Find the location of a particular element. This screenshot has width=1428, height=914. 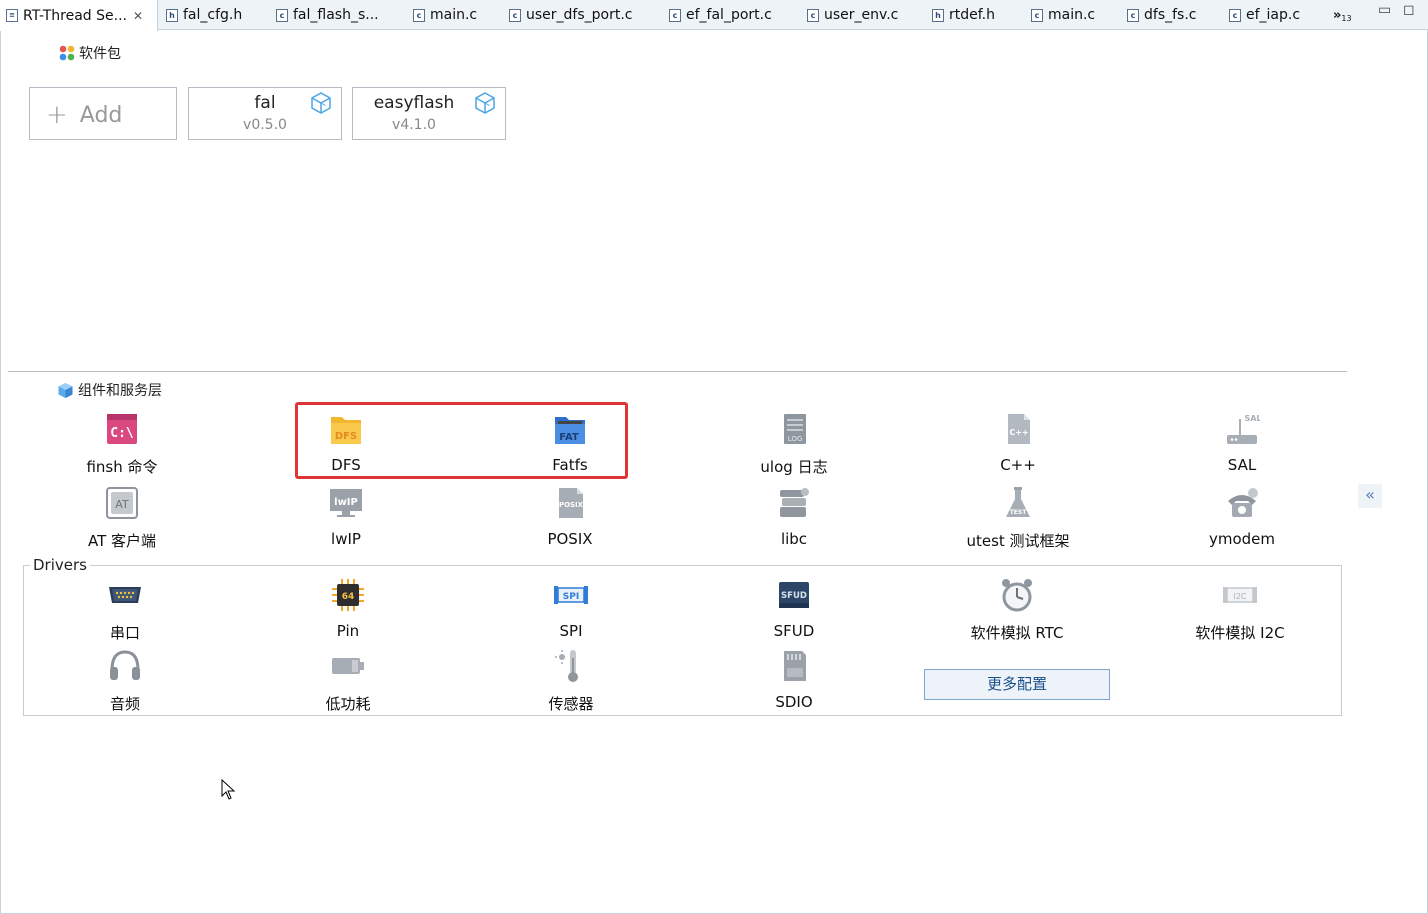

sal-icon: SAL is located at coordinates (1244, 429).